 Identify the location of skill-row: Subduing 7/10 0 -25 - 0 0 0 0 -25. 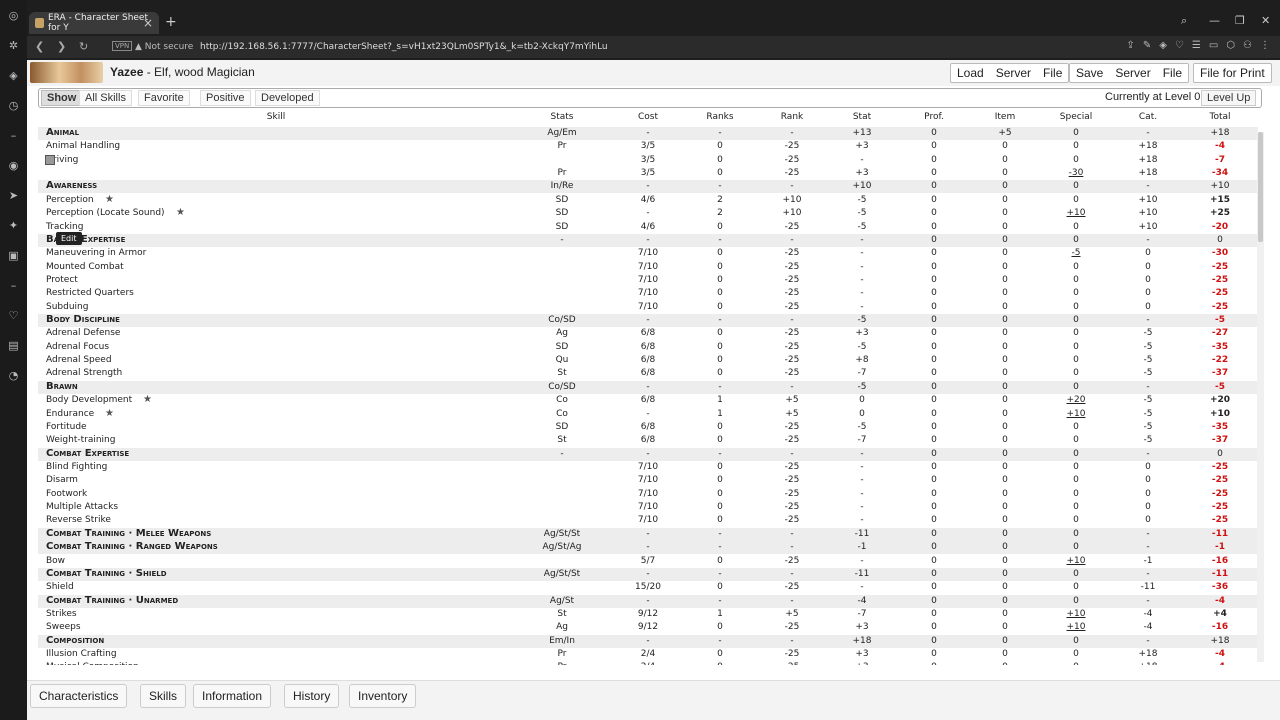
(648, 307).